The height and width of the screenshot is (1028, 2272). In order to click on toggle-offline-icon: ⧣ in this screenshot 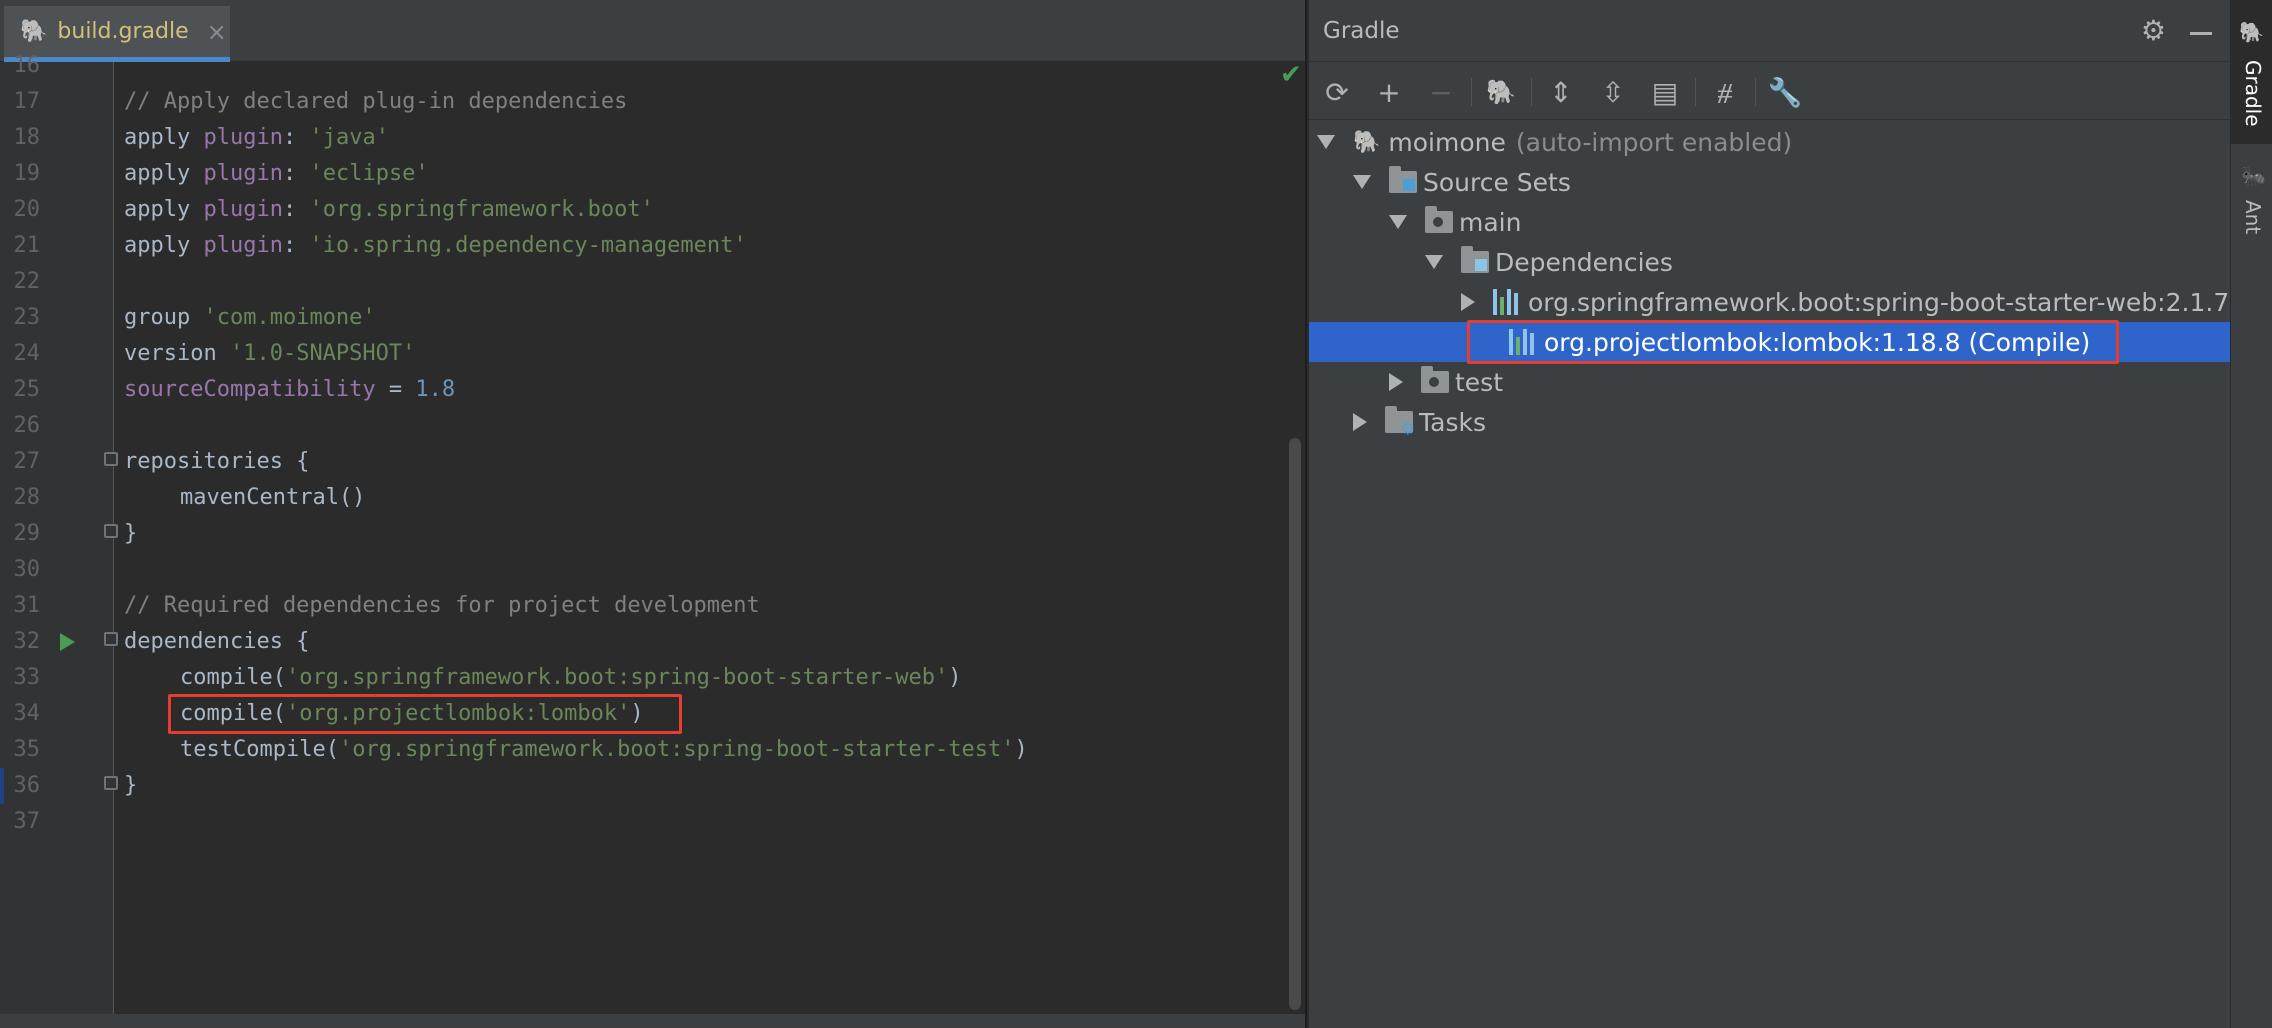, I will do `click(1725, 92)`.